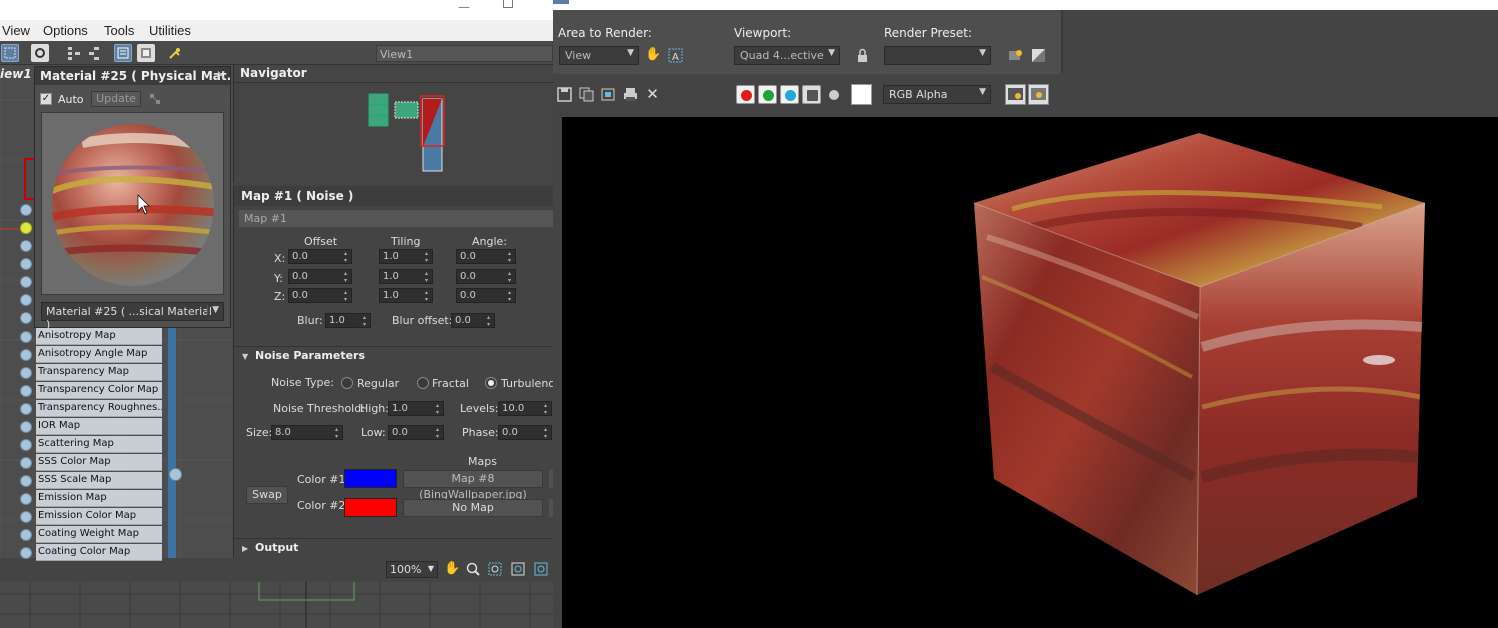  What do you see at coordinates (406, 295) in the screenshot?
I see `tiling-z-spinner: 1.0` at bounding box center [406, 295].